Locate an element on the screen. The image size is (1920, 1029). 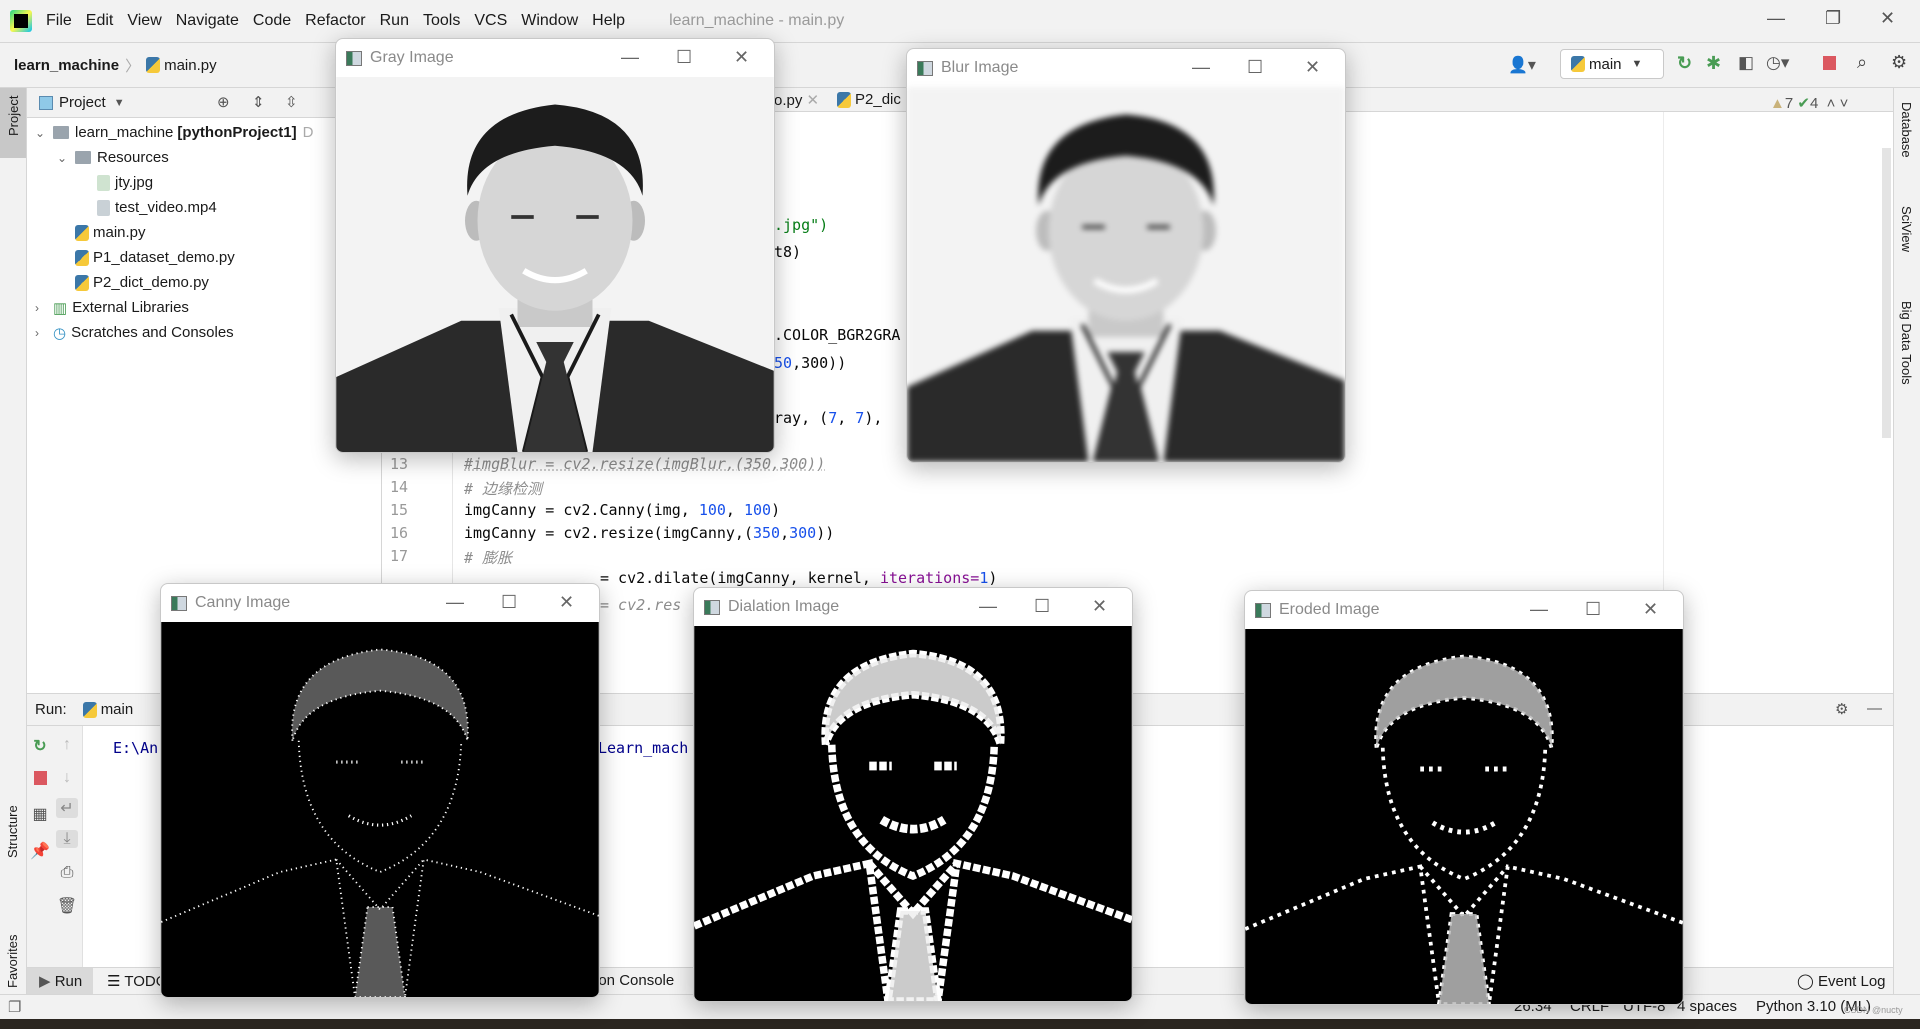
menu-view: View is located at coordinates (144, 21).